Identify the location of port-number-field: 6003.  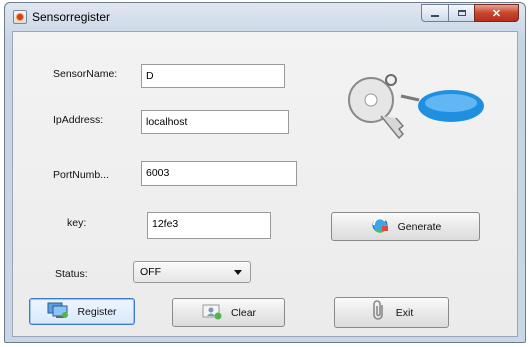
(219, 173).